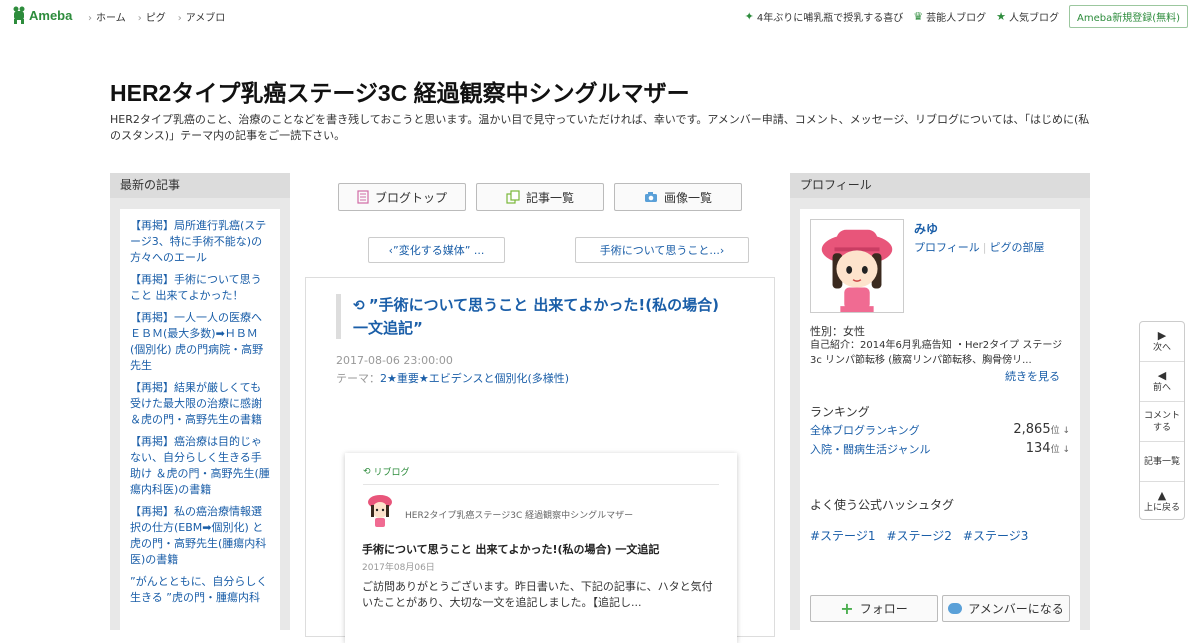  What do you see at coordinates (865, 430) in the screenshot?
I see `ranking-name: 全体ブログランキング` at bounding box center [865, 430].